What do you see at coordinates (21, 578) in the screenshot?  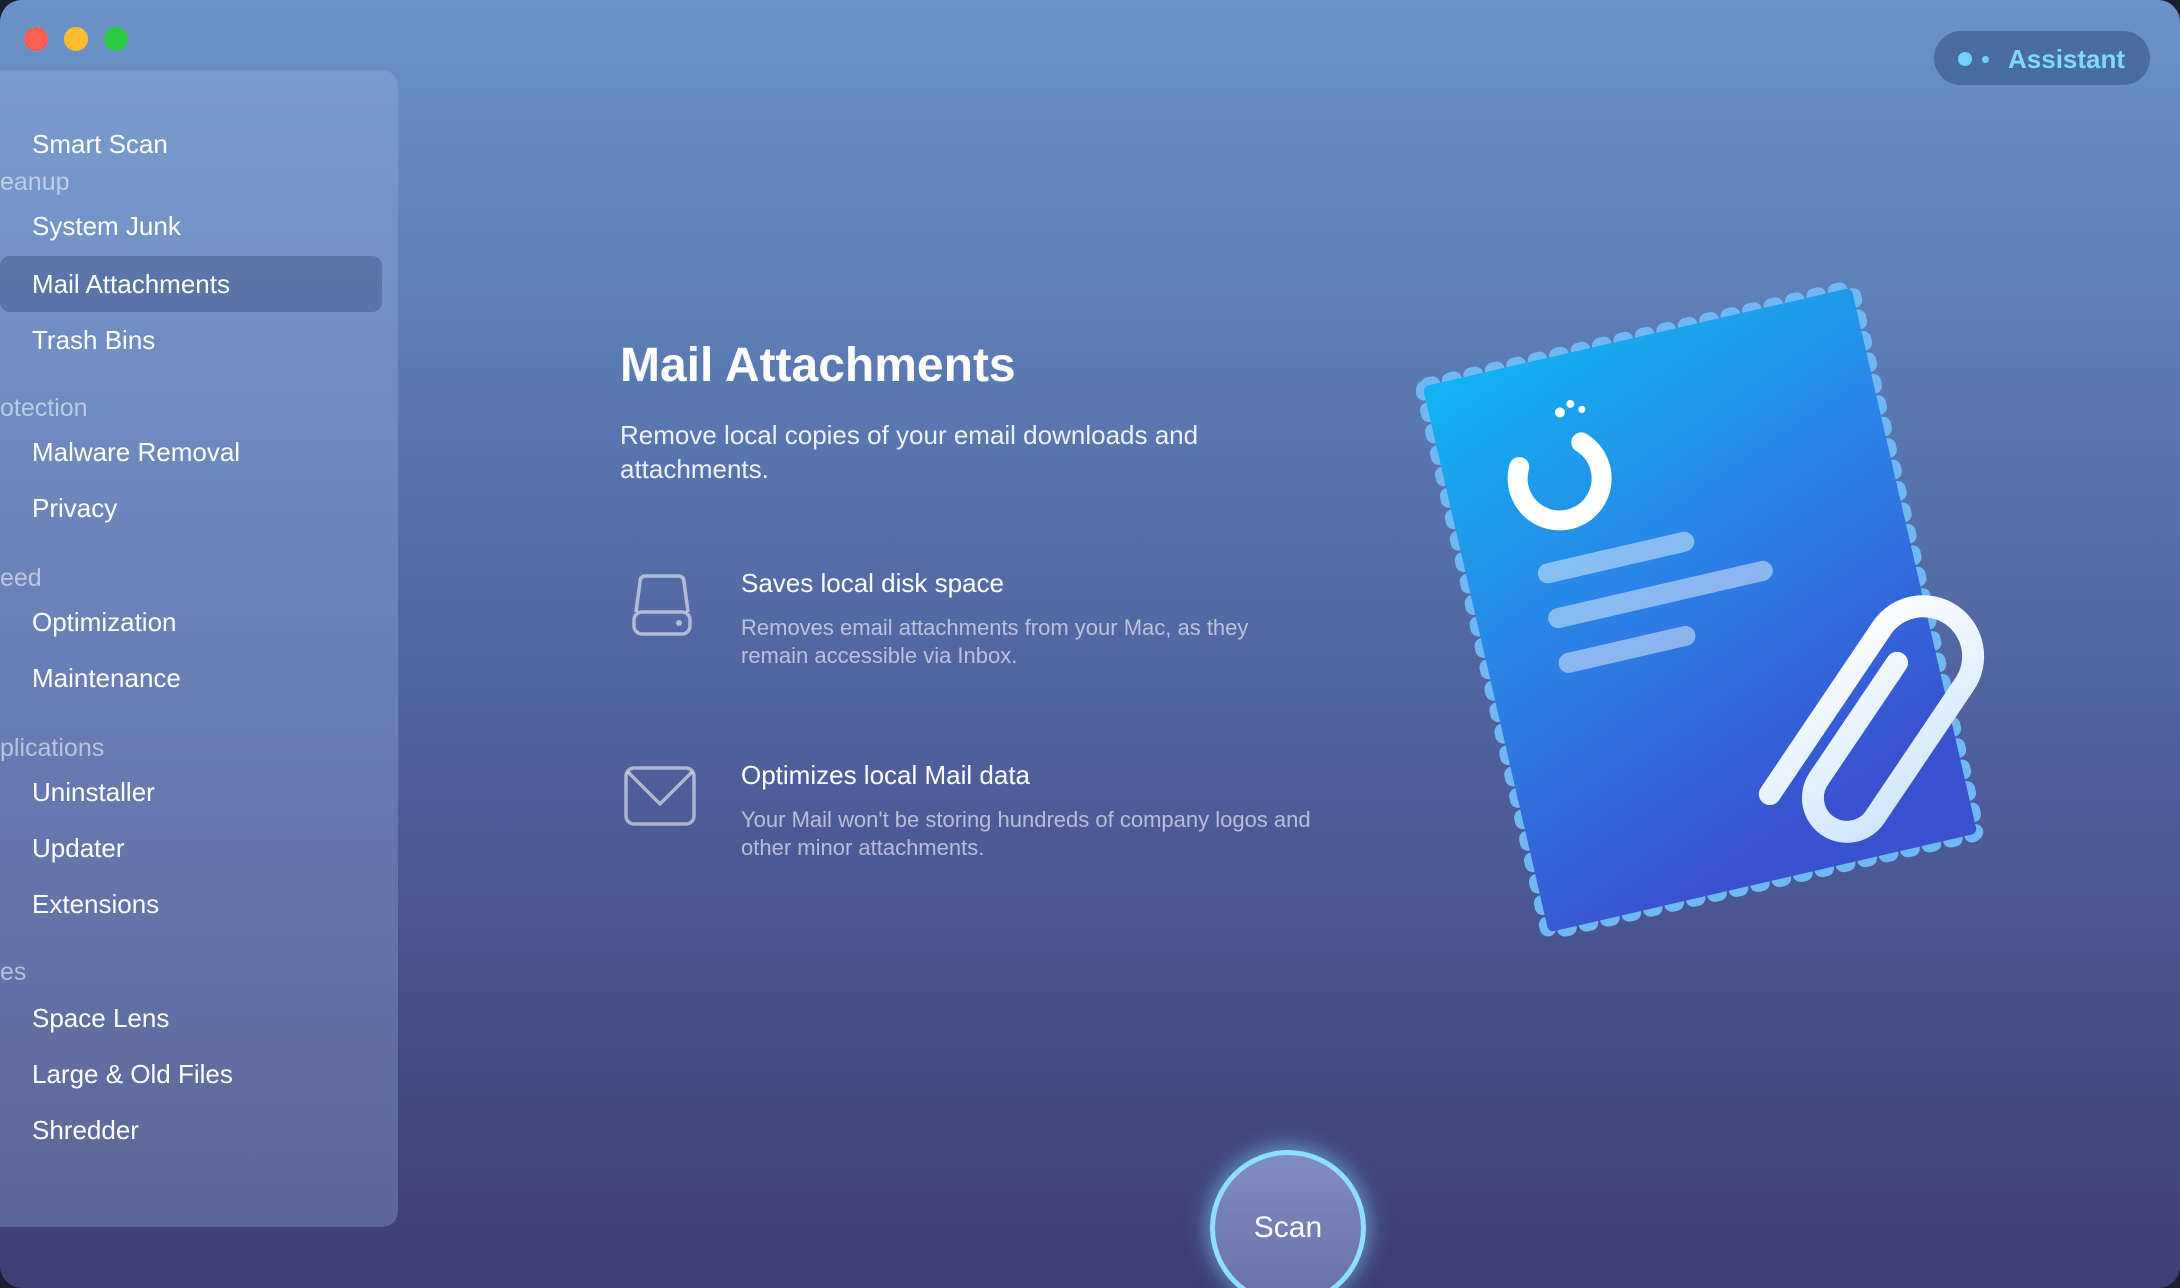 I see `sidebar-section-speed: eed` at bounding box center [21, 578].